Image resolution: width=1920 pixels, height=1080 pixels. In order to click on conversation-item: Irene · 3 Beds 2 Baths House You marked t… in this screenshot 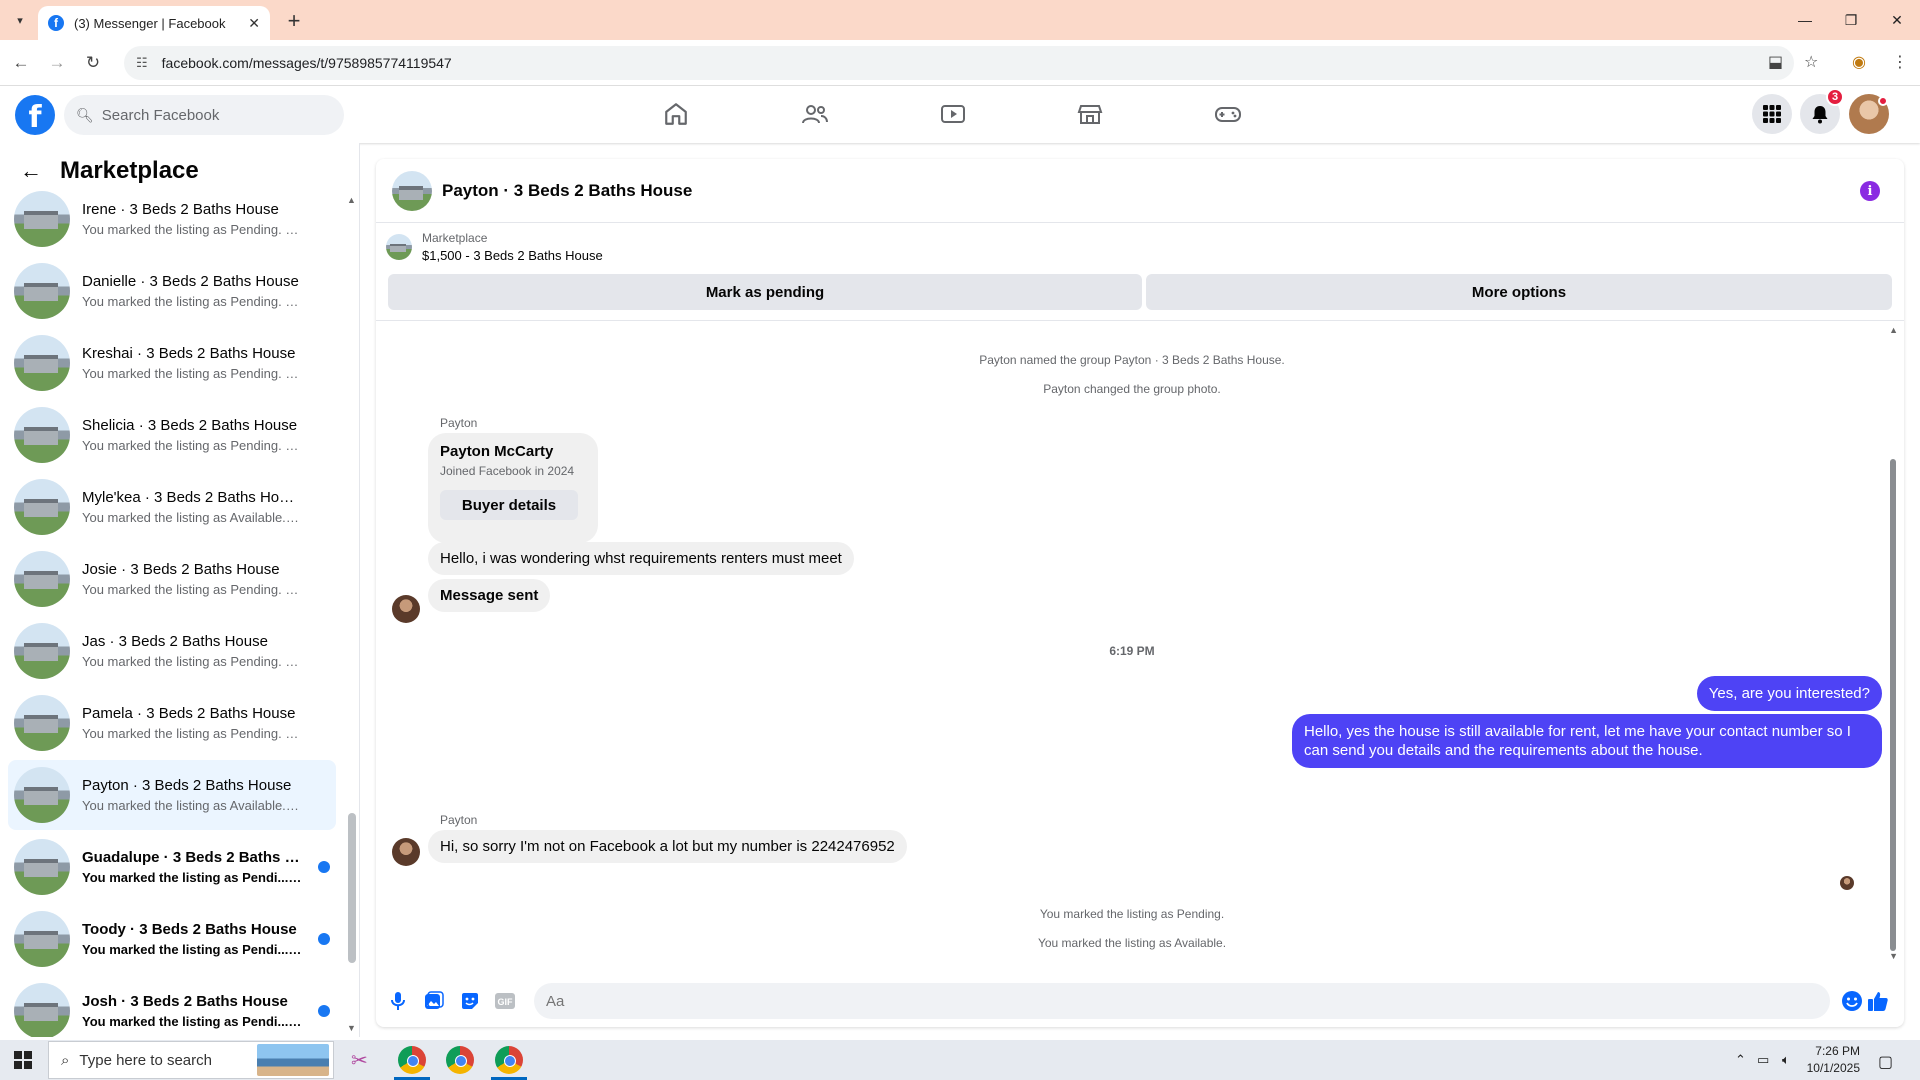, I will do `click(172, 219)`.